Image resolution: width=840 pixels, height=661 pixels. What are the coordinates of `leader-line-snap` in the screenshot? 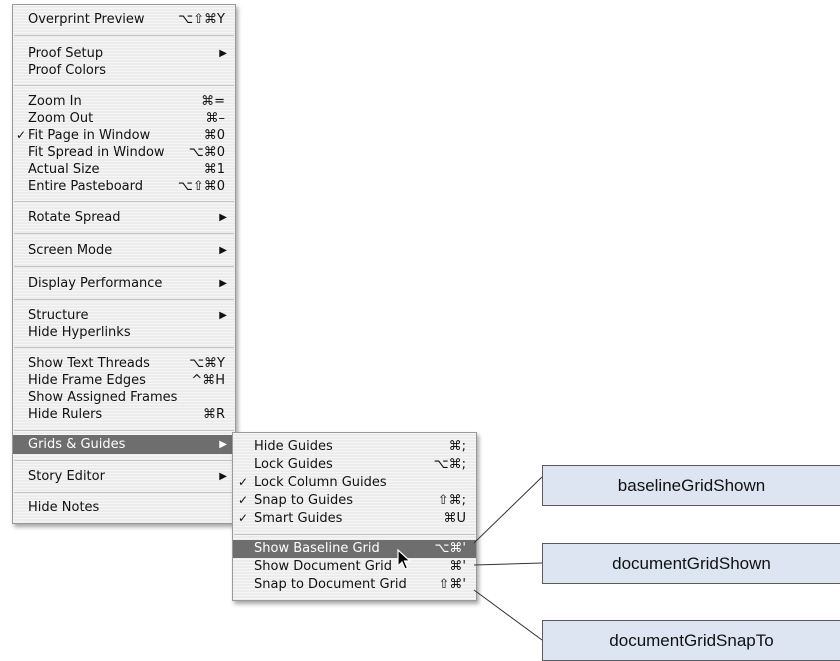 It's located at (508, 615).